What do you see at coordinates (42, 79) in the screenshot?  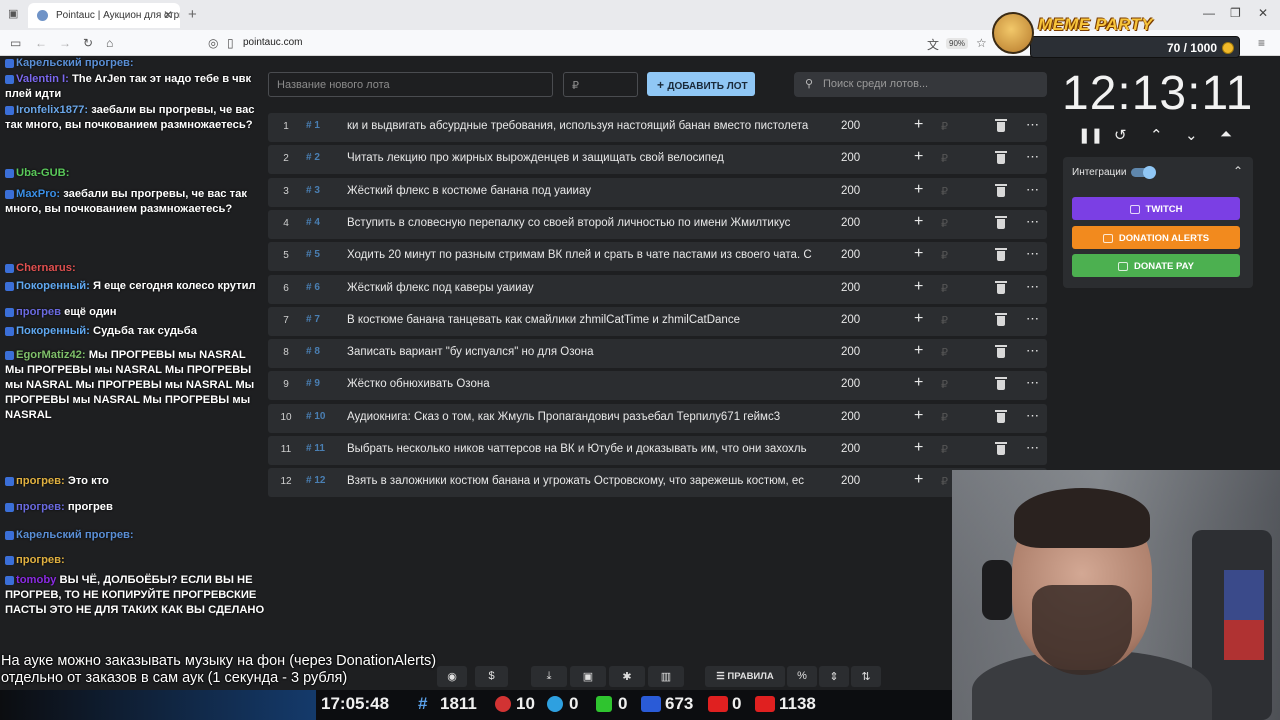 I see `chat-username: Valentin I:` at bounding box center [42, 79].